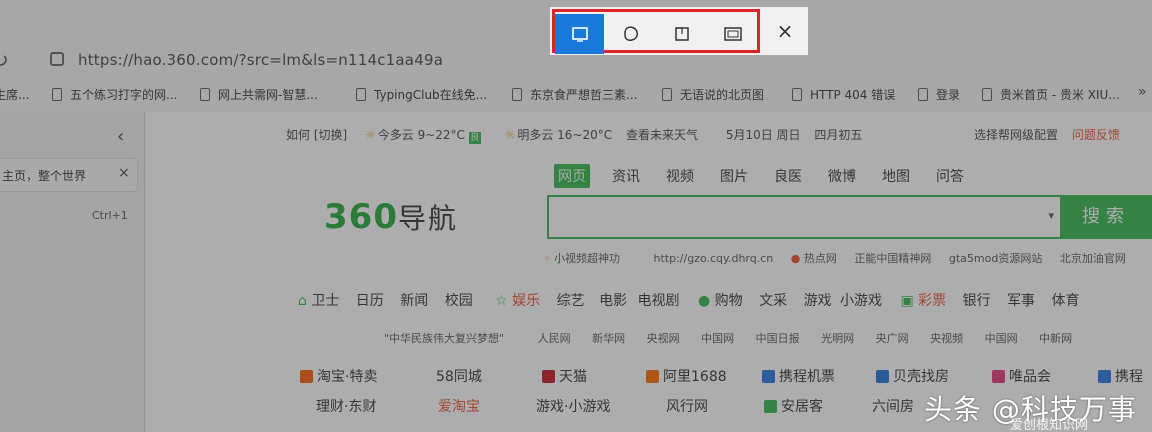 This screenshot has height=432, width=1152. What do you see at coordinates (57, 59) in the screenshot?
I see `site-info-icon` at bounding box center [57, 59].